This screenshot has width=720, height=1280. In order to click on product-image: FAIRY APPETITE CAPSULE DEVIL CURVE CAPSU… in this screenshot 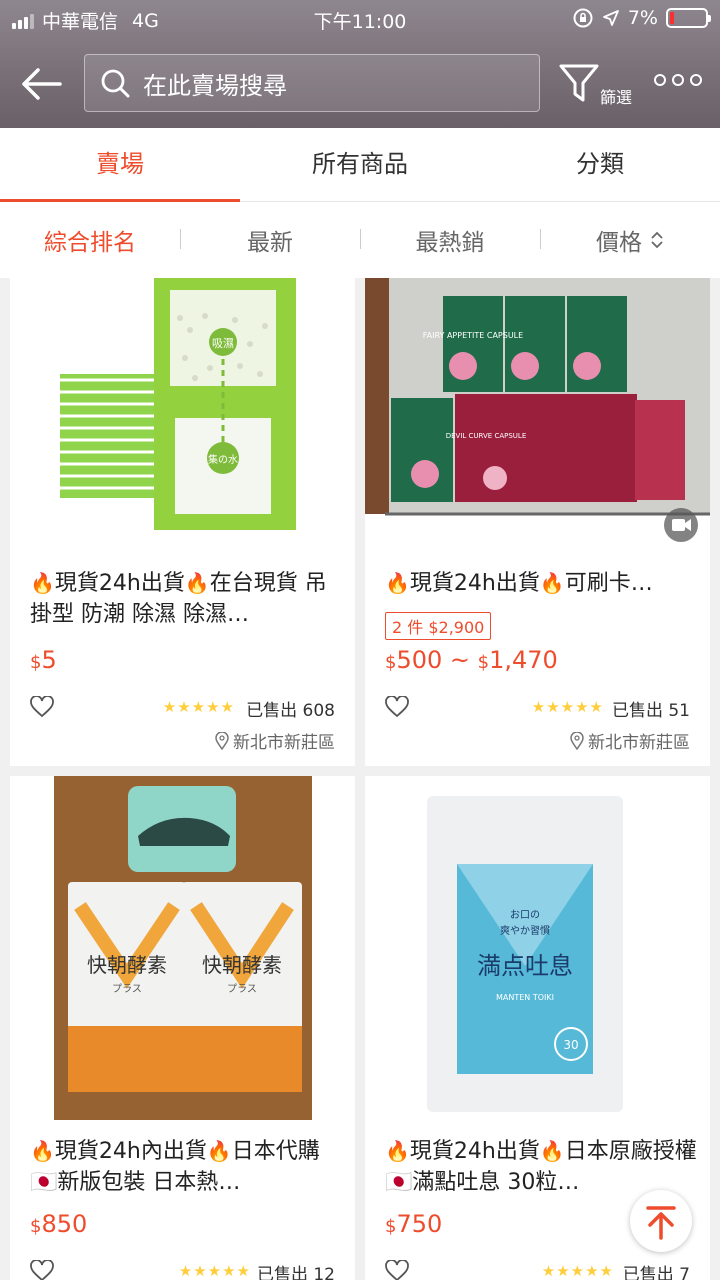, I will do `click(537, 413)`.